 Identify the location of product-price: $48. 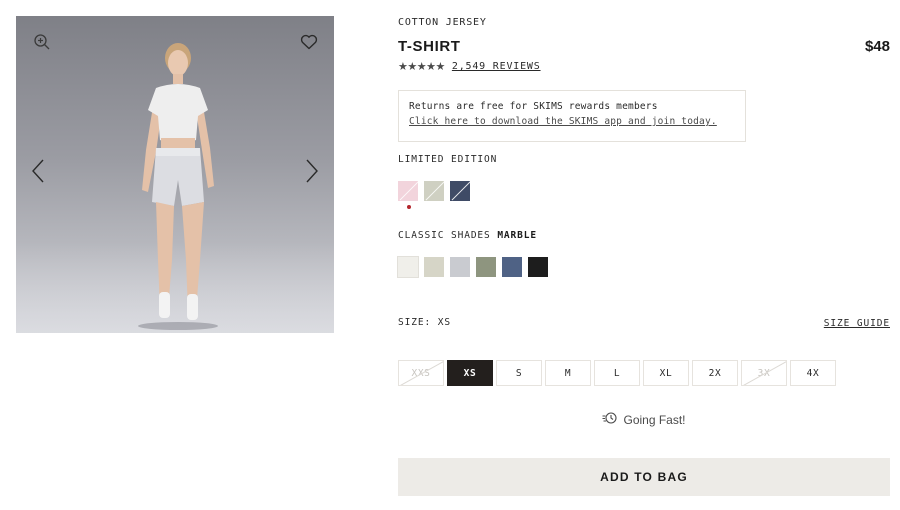
(877, 46).